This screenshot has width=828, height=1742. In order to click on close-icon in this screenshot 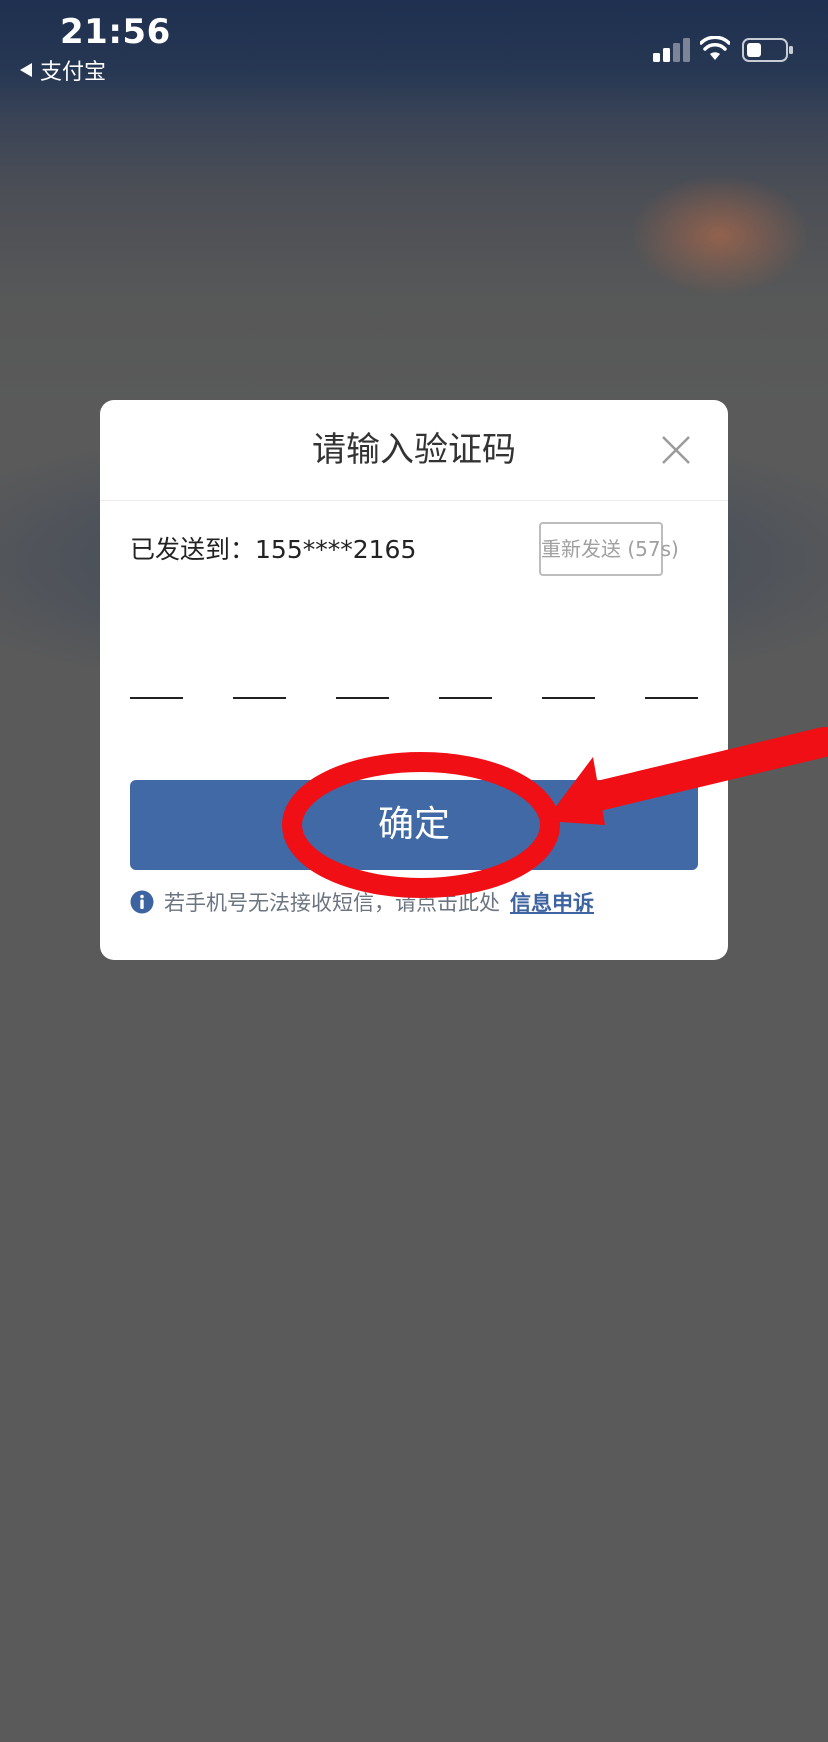, I will do `click(676, 450)`.